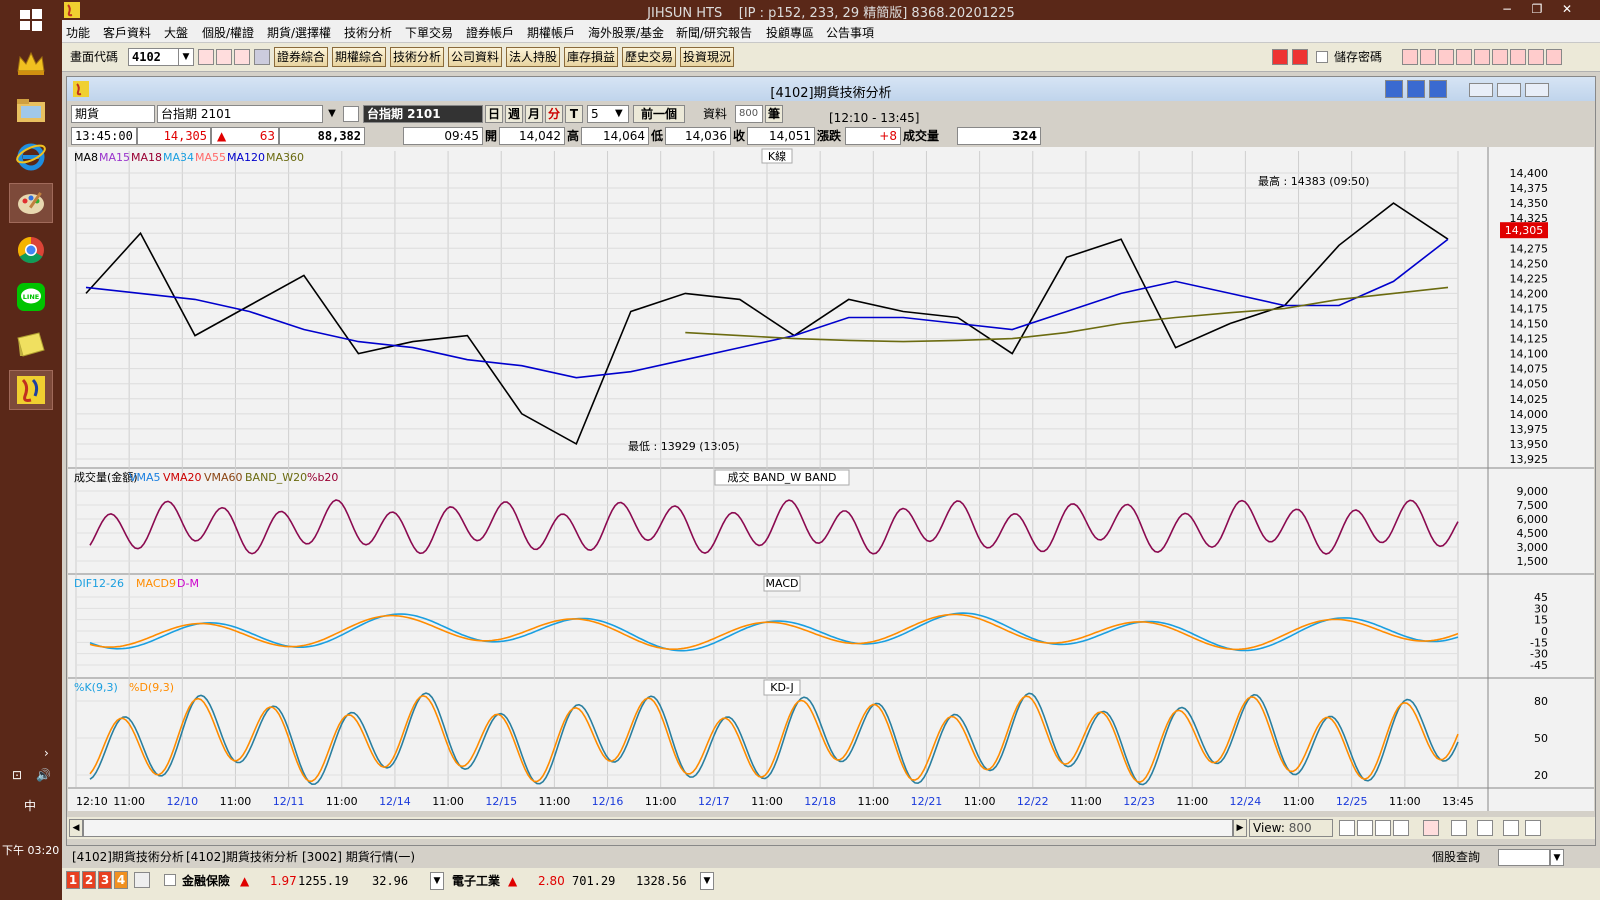 The image size is (1600, 900). I want to click on code-dropdown-icon: ▼, so click(186, 57).